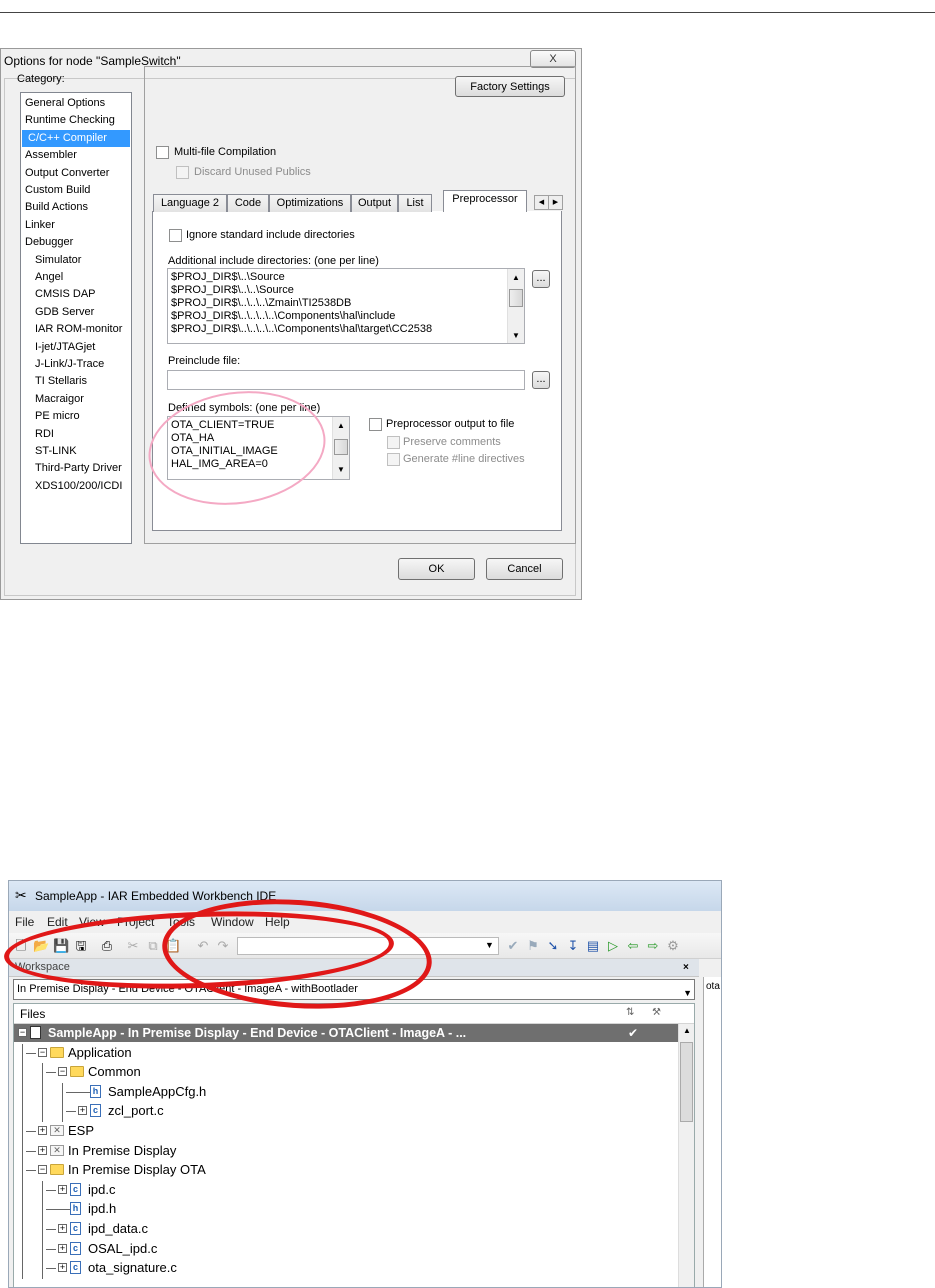  What do you see at coordinates (65, 294) in the screenshot?
I see `category-item: CMSIS DAP` at bounding box center [65, 294].